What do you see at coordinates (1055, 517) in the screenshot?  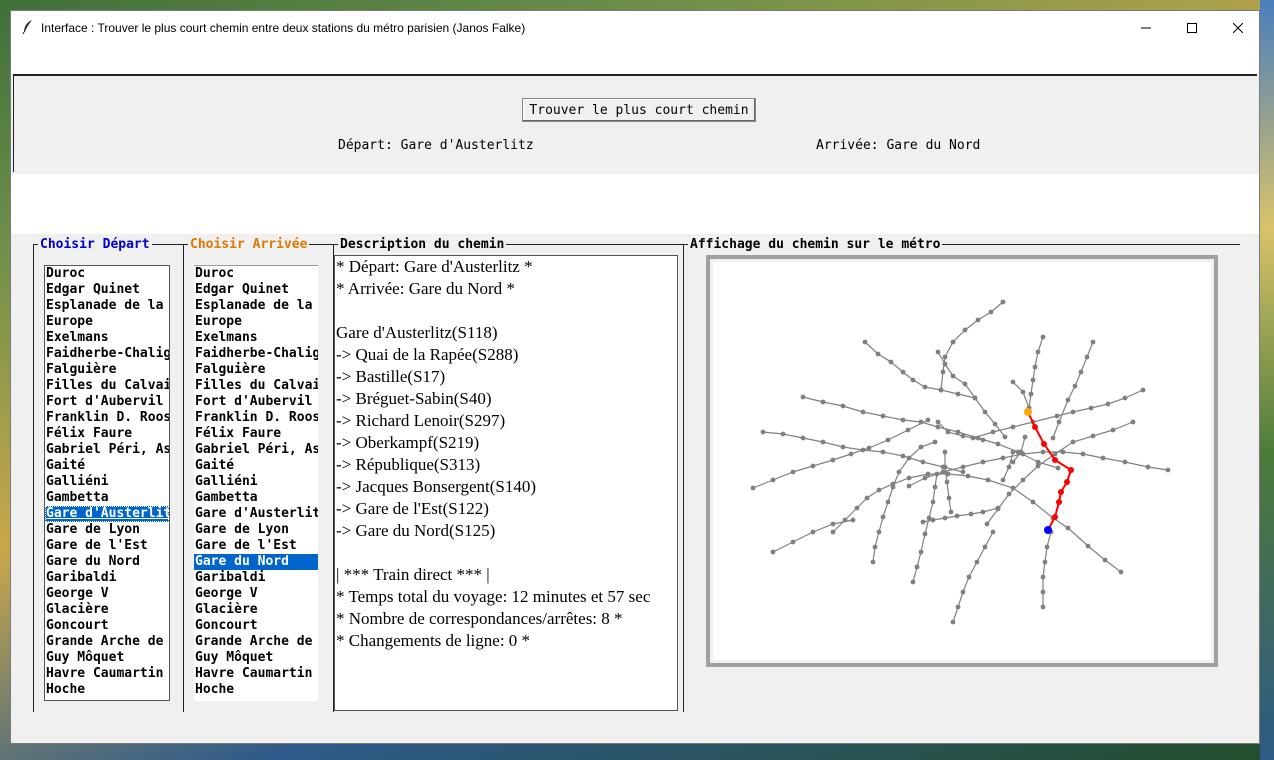 I see `route-station` at bounding box center [1055, 517].